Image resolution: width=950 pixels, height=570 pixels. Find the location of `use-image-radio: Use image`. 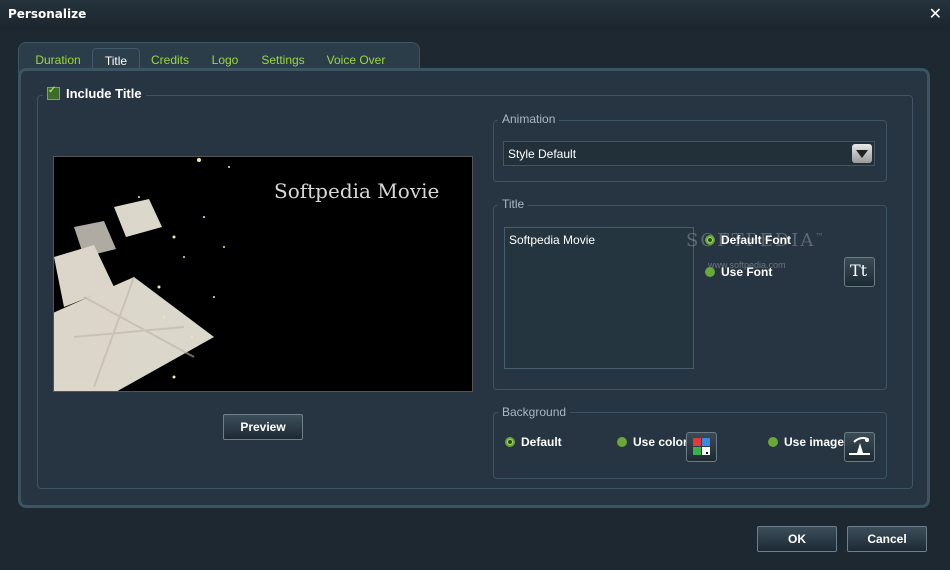

use-image-radio: Use image is located at coordinates (806, 442).